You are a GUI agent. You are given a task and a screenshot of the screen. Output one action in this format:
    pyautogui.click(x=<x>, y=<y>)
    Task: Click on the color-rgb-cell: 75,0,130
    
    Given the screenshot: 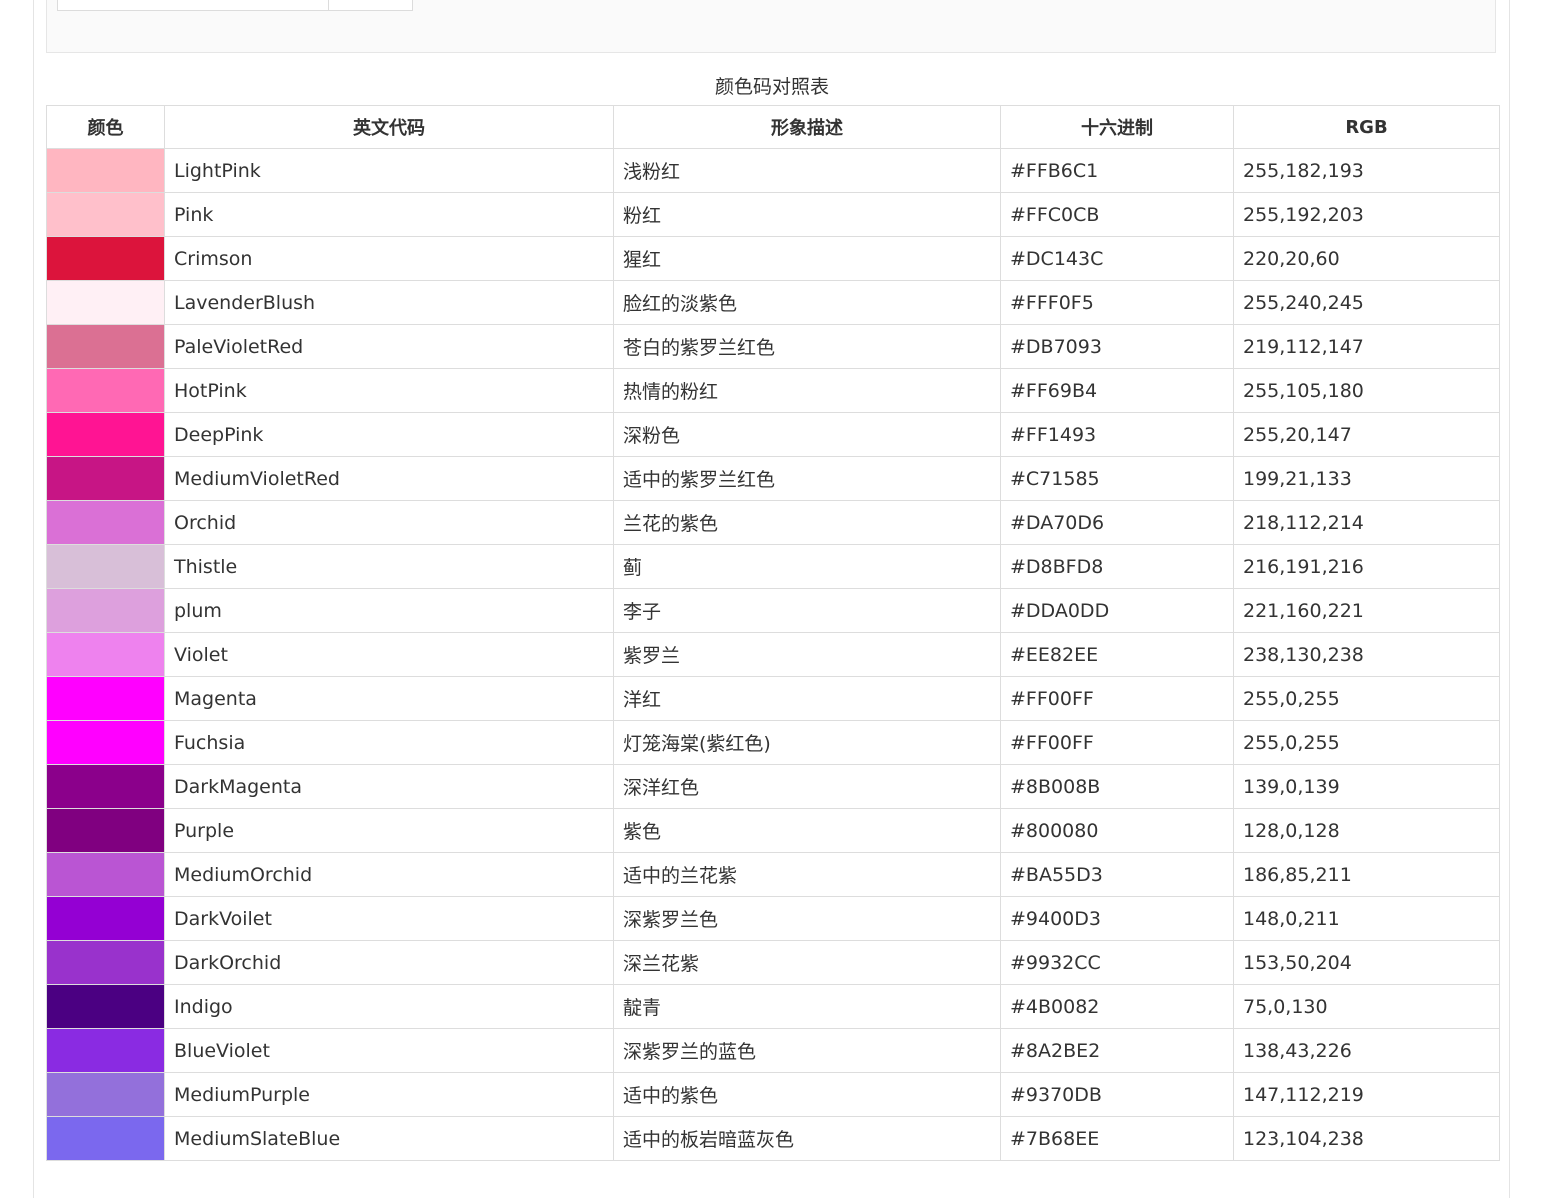 What is the action you would take?
    pyautogui.click(x=1366, y=1006)
    